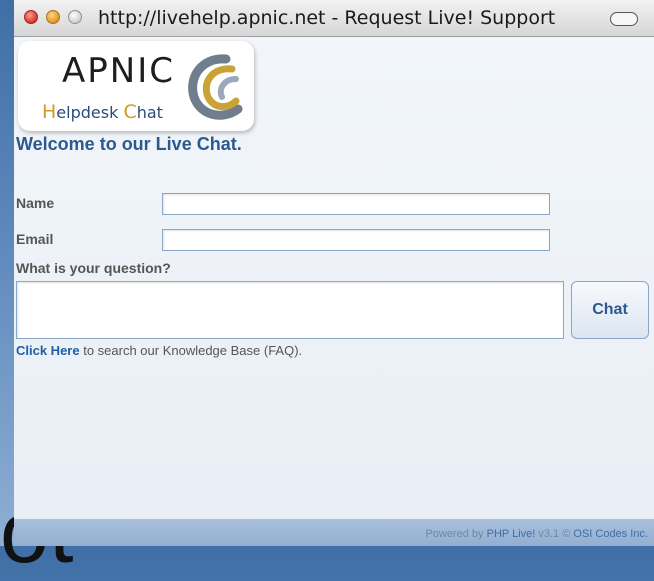  Describe the element at coordinates (53, 17) in the screenshot. I see `minimize-icon` at that location.